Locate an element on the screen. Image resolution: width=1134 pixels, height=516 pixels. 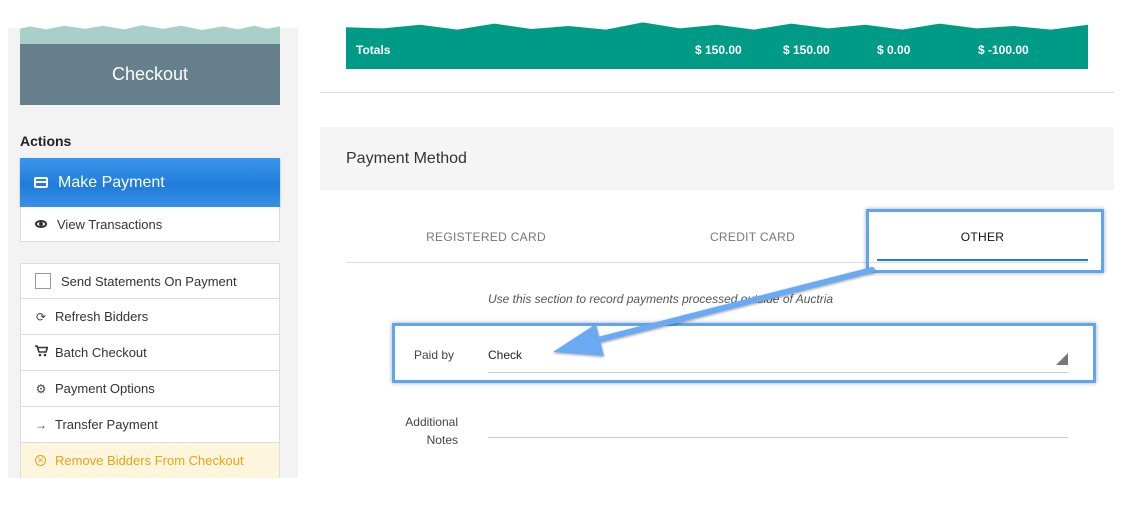
action-label: Send Statements On Payment is located at coordinates (149, 281).